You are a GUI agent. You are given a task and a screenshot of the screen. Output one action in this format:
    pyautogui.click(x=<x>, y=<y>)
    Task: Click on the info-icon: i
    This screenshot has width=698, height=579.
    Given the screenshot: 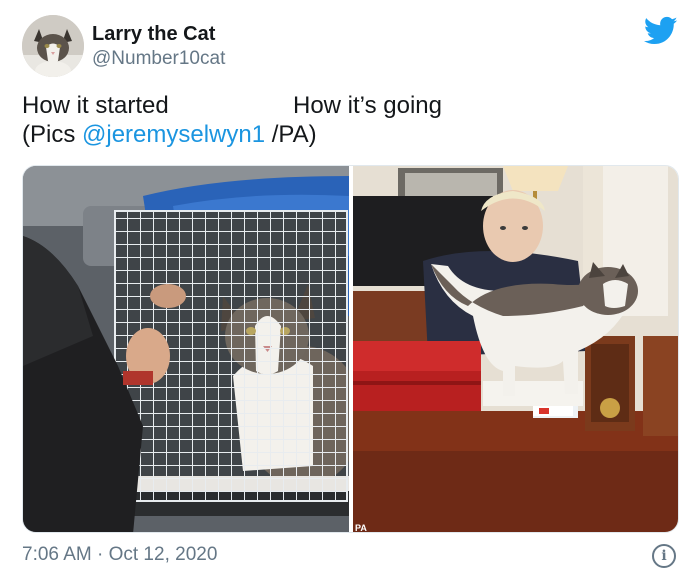 What is the action you would take?
    pyautogui.click(x=664, y=556)
    